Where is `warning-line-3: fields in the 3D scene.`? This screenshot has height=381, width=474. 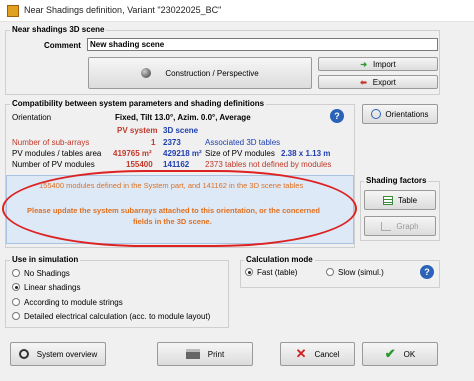
warning-line-3: fields in the 3D scene. is located at coordinates (172, 221).